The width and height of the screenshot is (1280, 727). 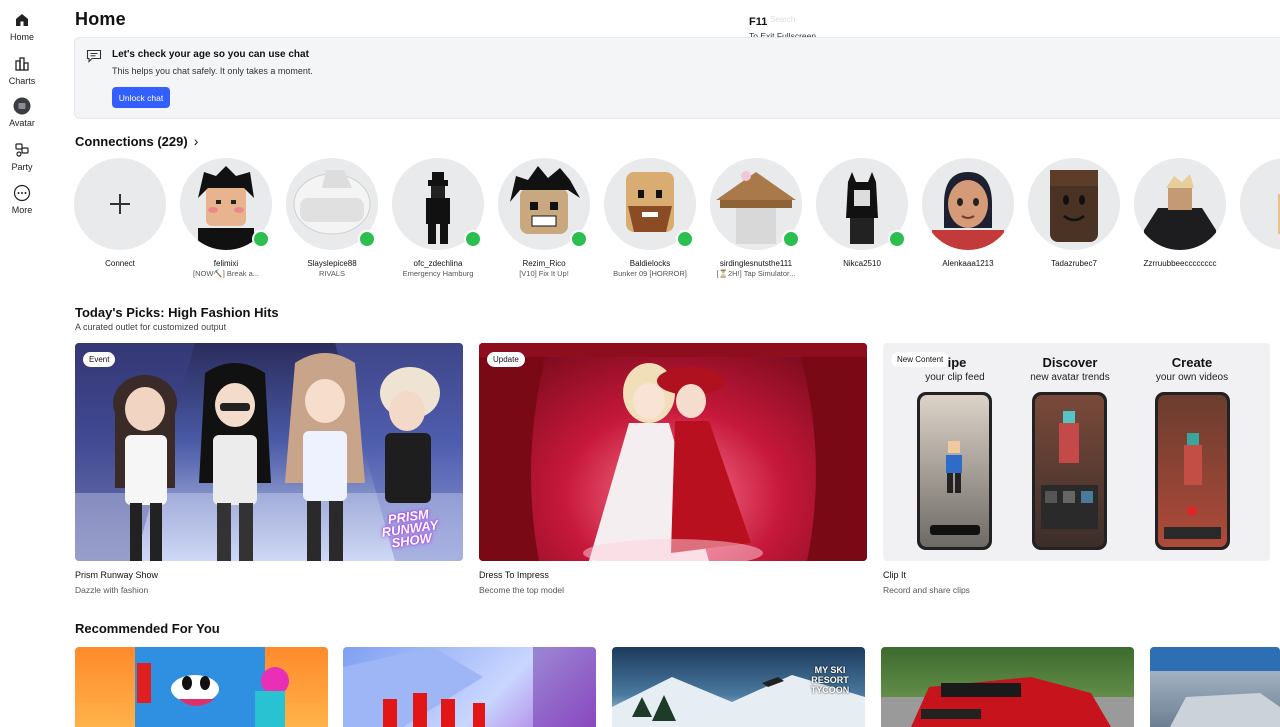 What do you see at coordinates (1070, 377) in the screenshot?
I see `clip-panel-sub: new avatar trends` at bounding box center [1070, 377].